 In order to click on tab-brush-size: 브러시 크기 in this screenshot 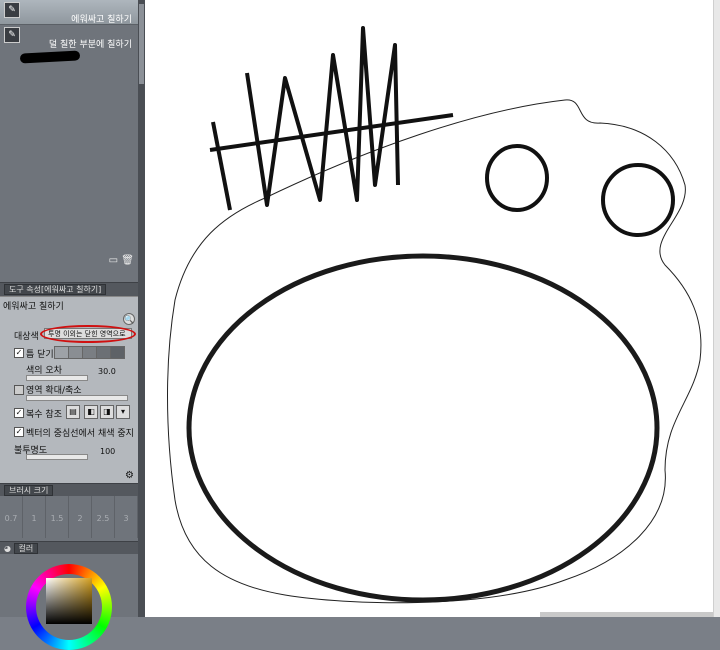, I will do `click(29, 490)`.